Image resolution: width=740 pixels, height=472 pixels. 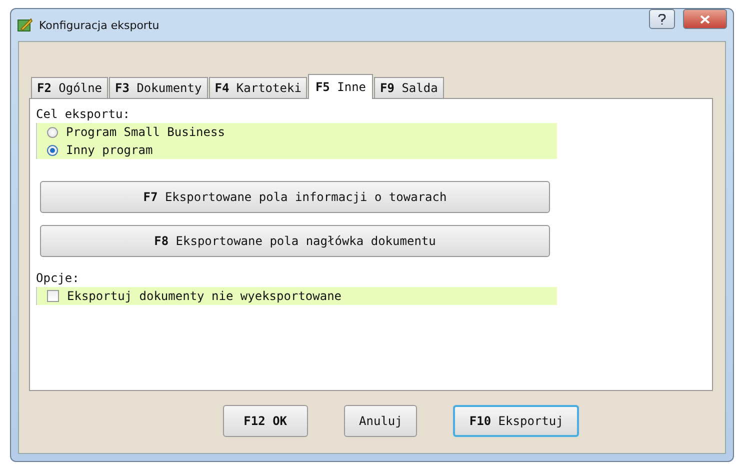 What do you see at coordinates (409, 87) in the screenshot?
I see `tab: F9 Salda` at bounding box center [409, 87].